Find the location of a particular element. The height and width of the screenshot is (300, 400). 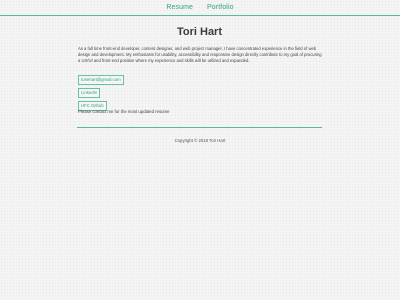

email-link-row: toriehart@gmail.com is located at coordinates (199, 76).